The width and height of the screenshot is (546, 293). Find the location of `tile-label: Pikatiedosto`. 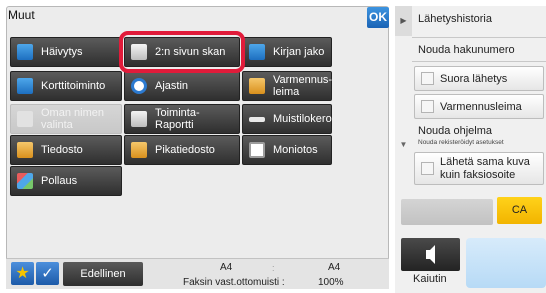

tile-label: Pikatiedosto is located at coordinates (185, 150).